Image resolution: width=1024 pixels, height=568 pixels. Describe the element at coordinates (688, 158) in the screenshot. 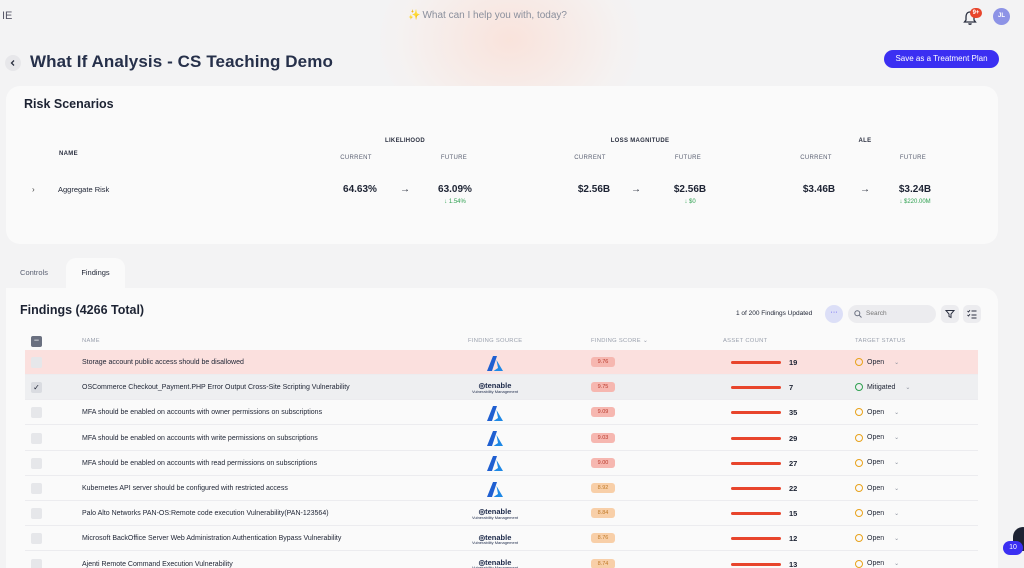

I see `loss-future-header: FUTURE` at that location.